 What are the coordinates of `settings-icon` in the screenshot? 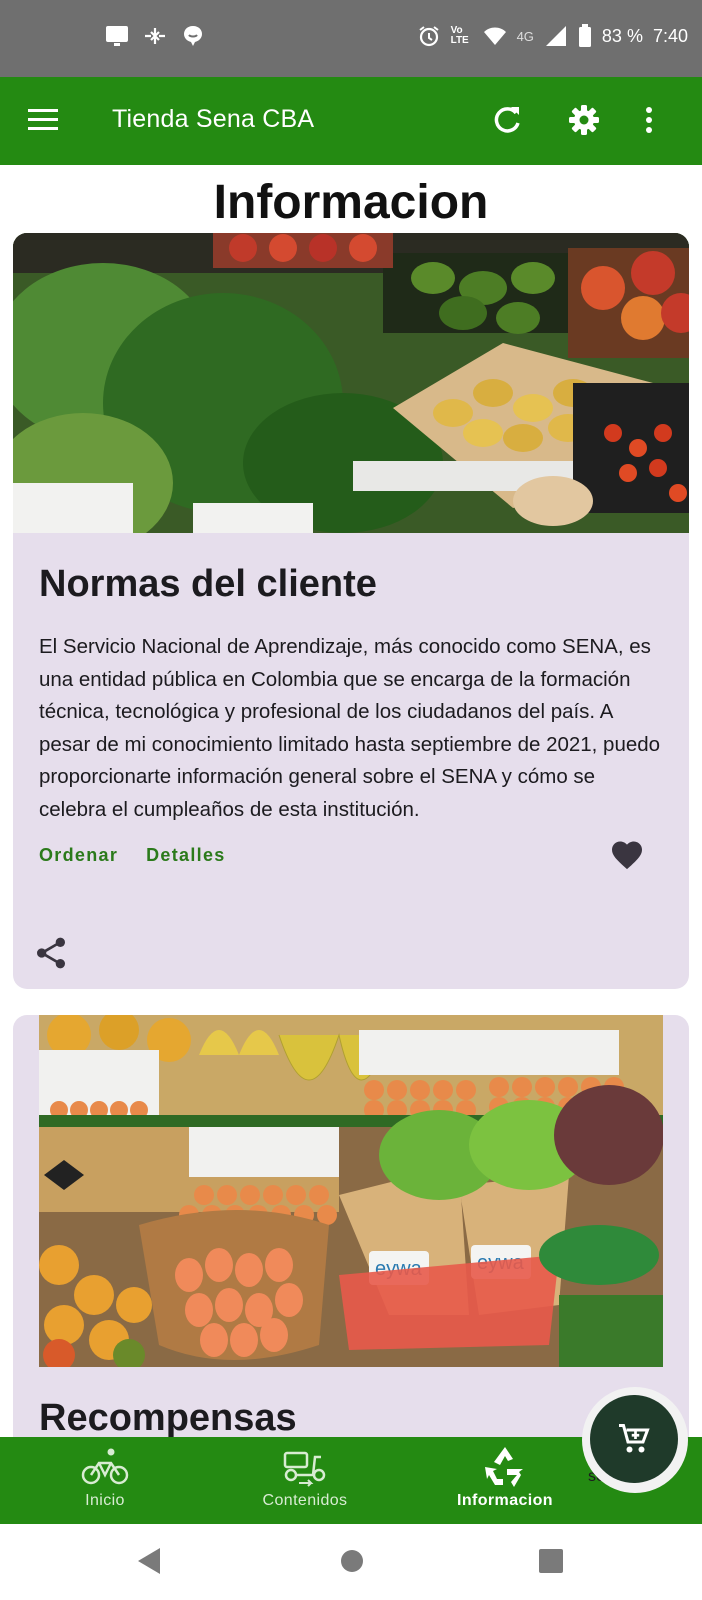 It's located at (584, 120).